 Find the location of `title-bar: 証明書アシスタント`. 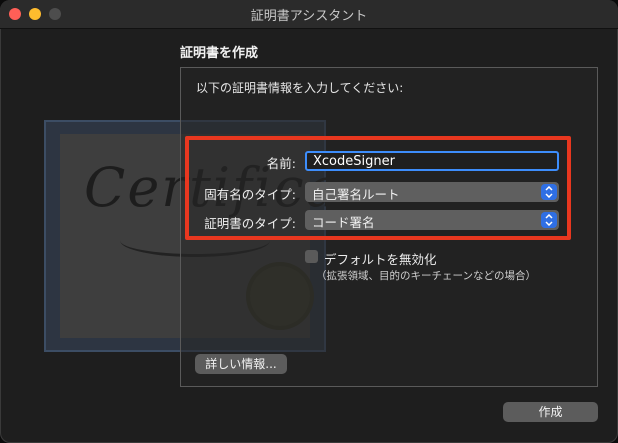

title-bar: 証明書アシスタント is located at coordinates (309, 14).